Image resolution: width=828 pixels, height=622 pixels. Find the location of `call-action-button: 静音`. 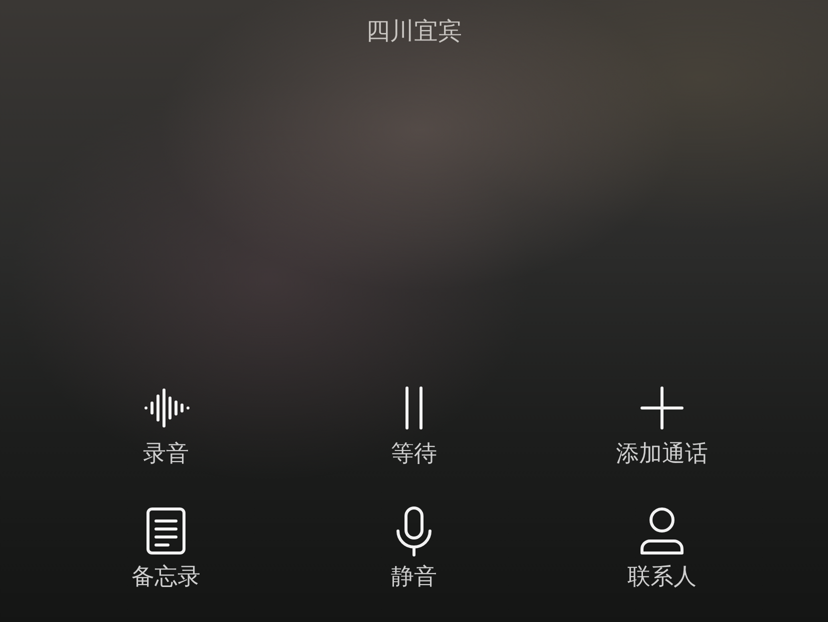

call-action-button: 静音 is located at coordinates (414, 548).